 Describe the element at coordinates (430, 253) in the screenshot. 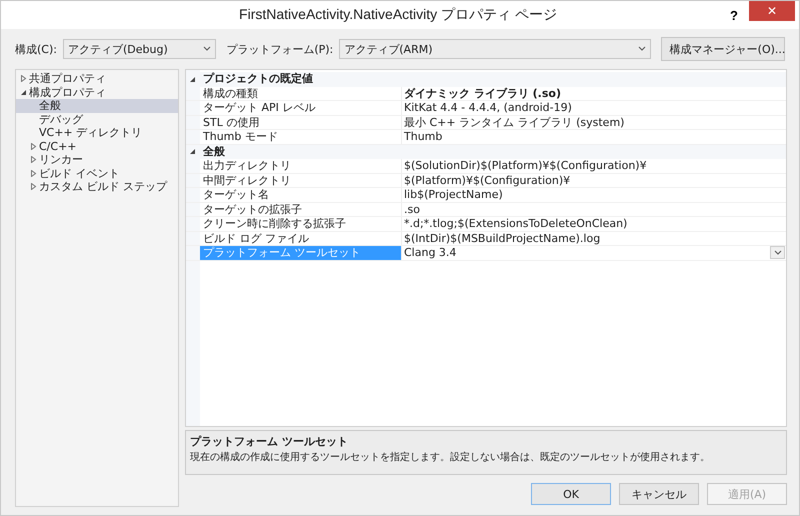

I see `property-value: Clang 3.4` at that location.